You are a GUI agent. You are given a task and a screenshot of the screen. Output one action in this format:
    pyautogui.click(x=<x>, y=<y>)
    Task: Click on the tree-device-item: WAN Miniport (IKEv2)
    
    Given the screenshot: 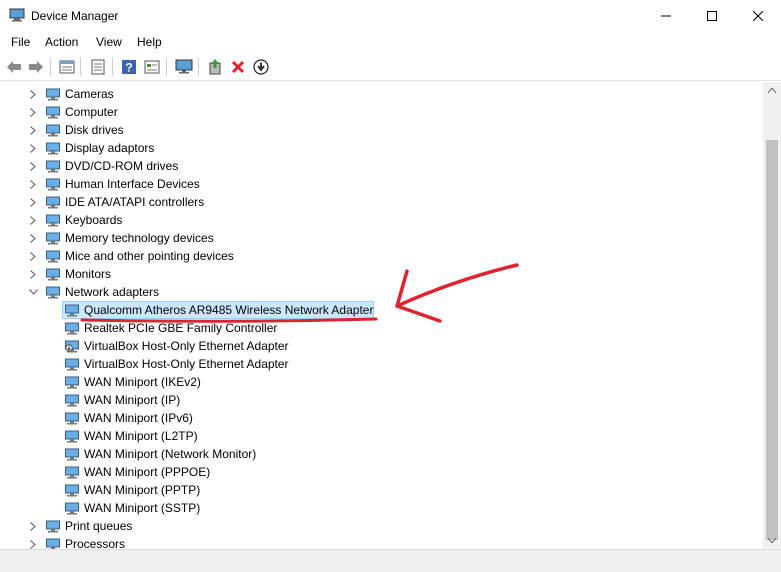 What is the action you would take?
    pyautogui.click(x=142, y=382)
    